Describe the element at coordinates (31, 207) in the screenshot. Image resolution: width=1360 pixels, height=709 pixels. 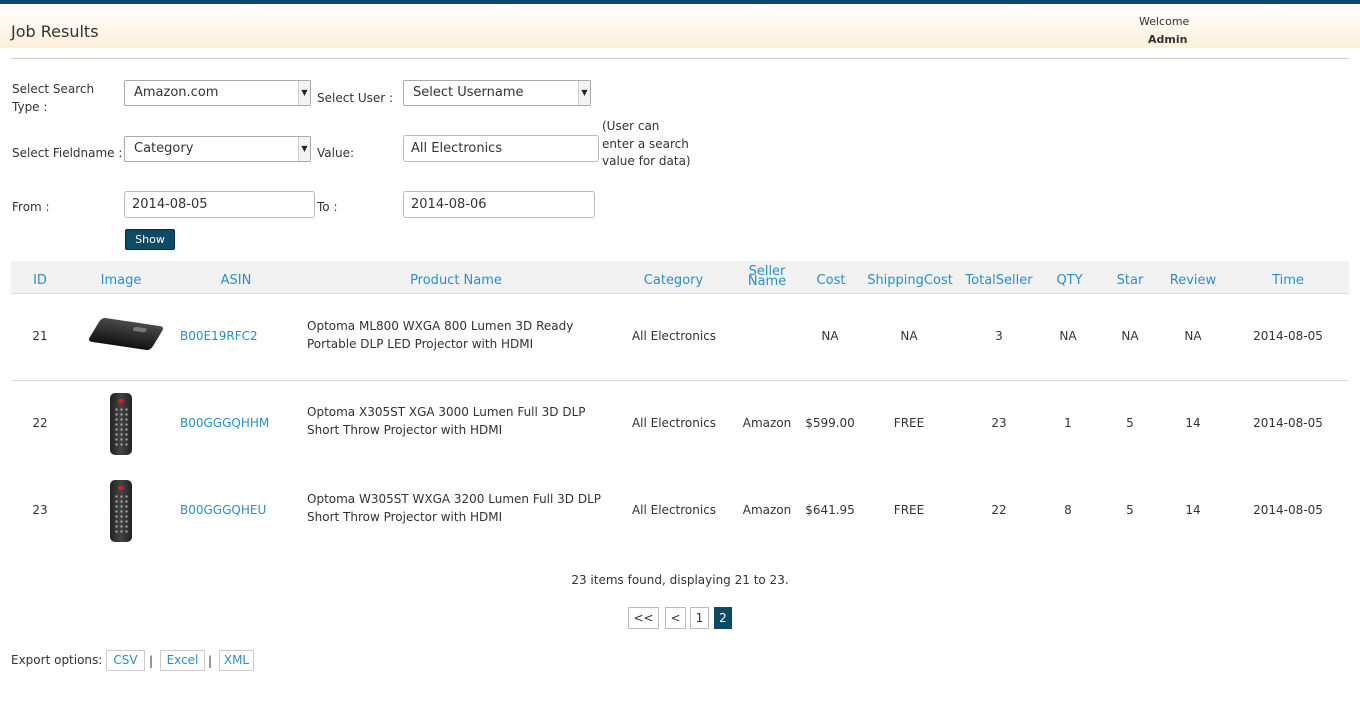
I see `from-label: From :` at that location.